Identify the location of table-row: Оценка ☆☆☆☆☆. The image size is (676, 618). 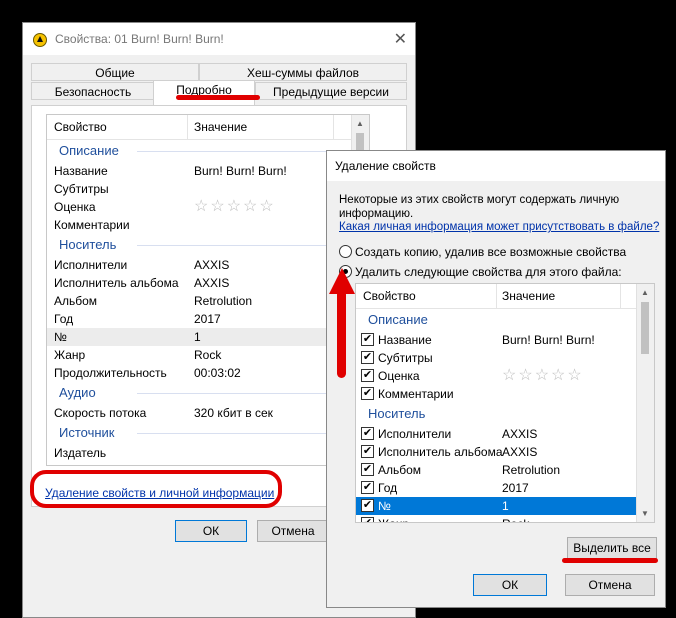
(208, 207).